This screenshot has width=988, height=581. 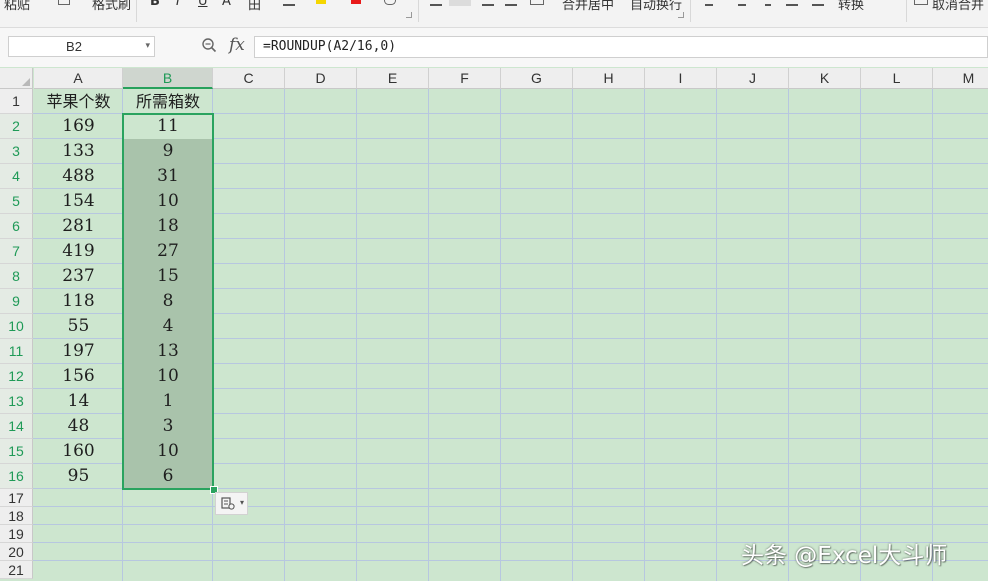 I want to click on cell-a2: 169, so click(x=78, y=126).